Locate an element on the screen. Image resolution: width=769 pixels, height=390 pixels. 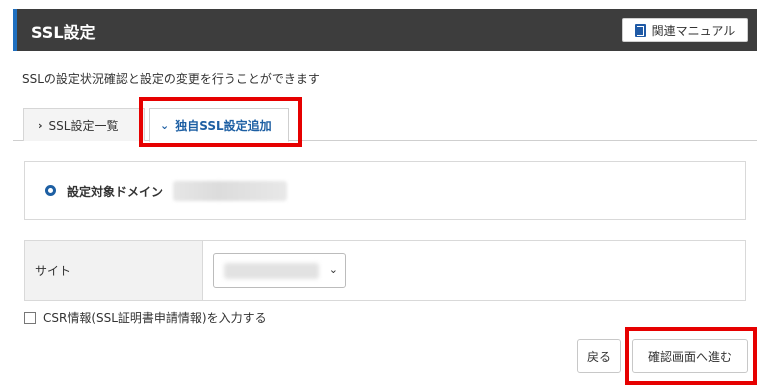
csr-option: CSR情報(SSL証明書申請情報)を入力する is located at coordinates (145, 317).